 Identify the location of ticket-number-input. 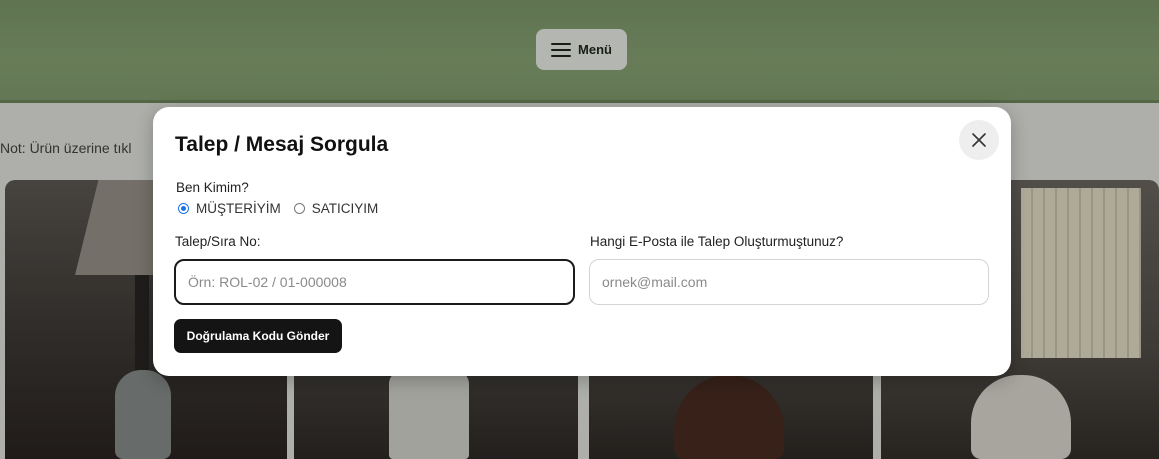
(374, 282).